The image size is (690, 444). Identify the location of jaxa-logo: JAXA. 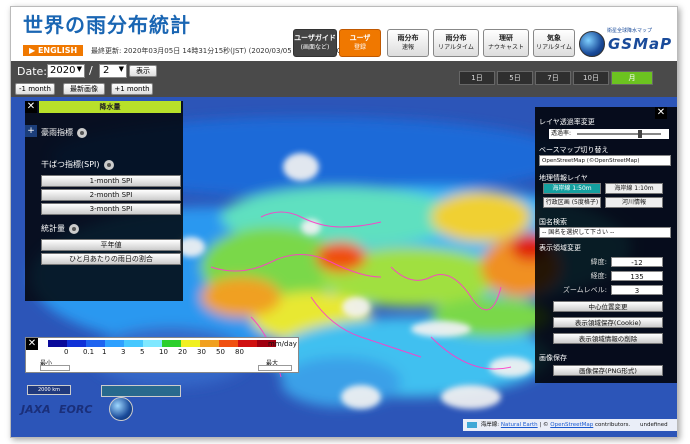
(36, 409).